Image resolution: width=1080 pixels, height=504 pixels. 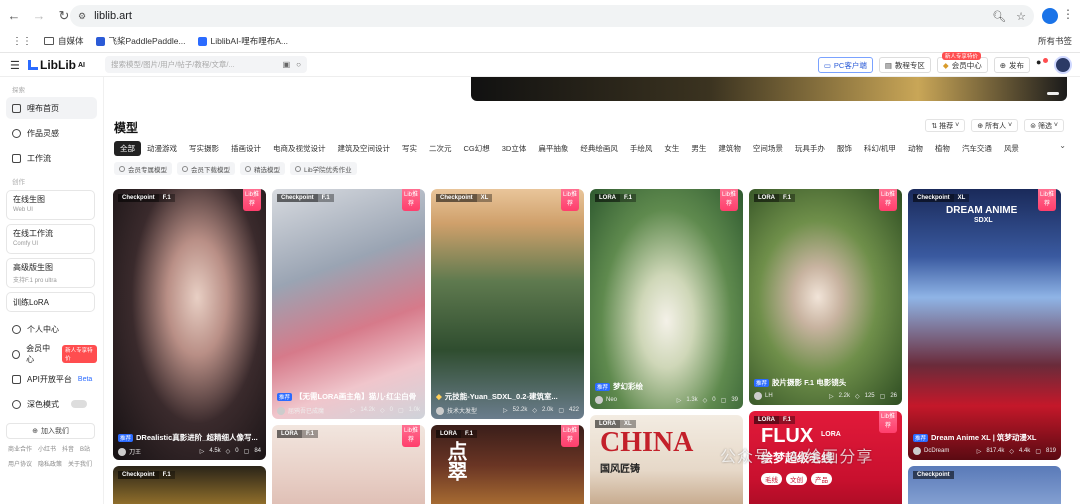 What do you see at coordinates (462, 410) in the screenshot?
I see `author-name: 技术大发型` at bounding box center [462, 410].